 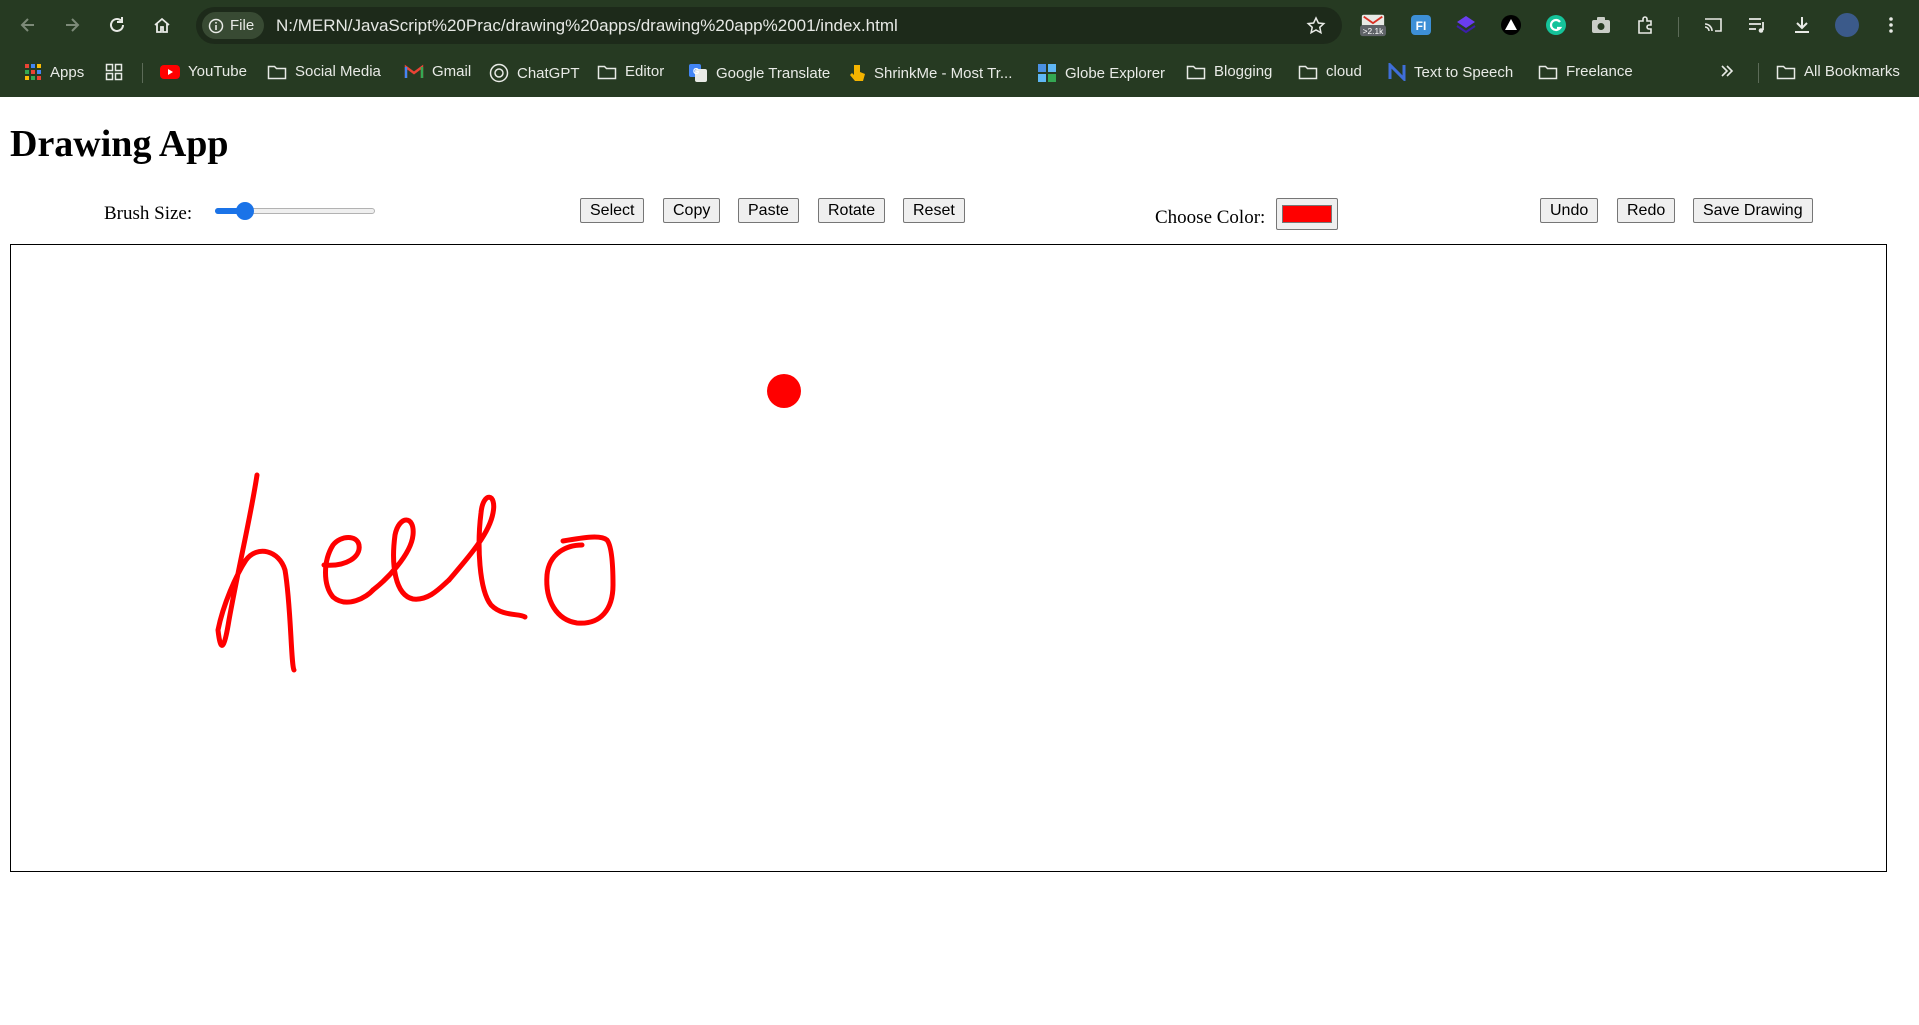 What do you see at coordinates (1727, 71) in the screenshot?
I see `bookmarks-overflow-button` at bounding box center [1727, 71].